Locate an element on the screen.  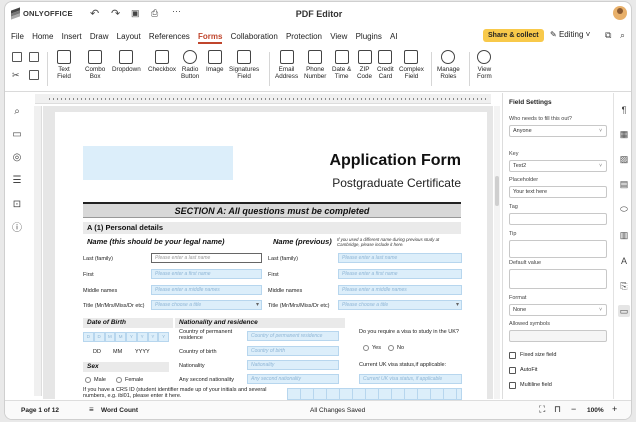
prev-first-name-input: Please enter a first name is located at coordinates (400, 274).